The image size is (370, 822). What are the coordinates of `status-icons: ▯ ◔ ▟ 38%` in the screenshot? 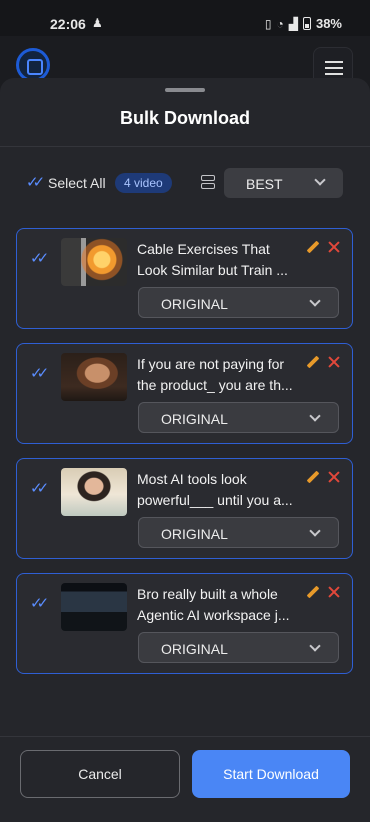 It's located at (303, 23).